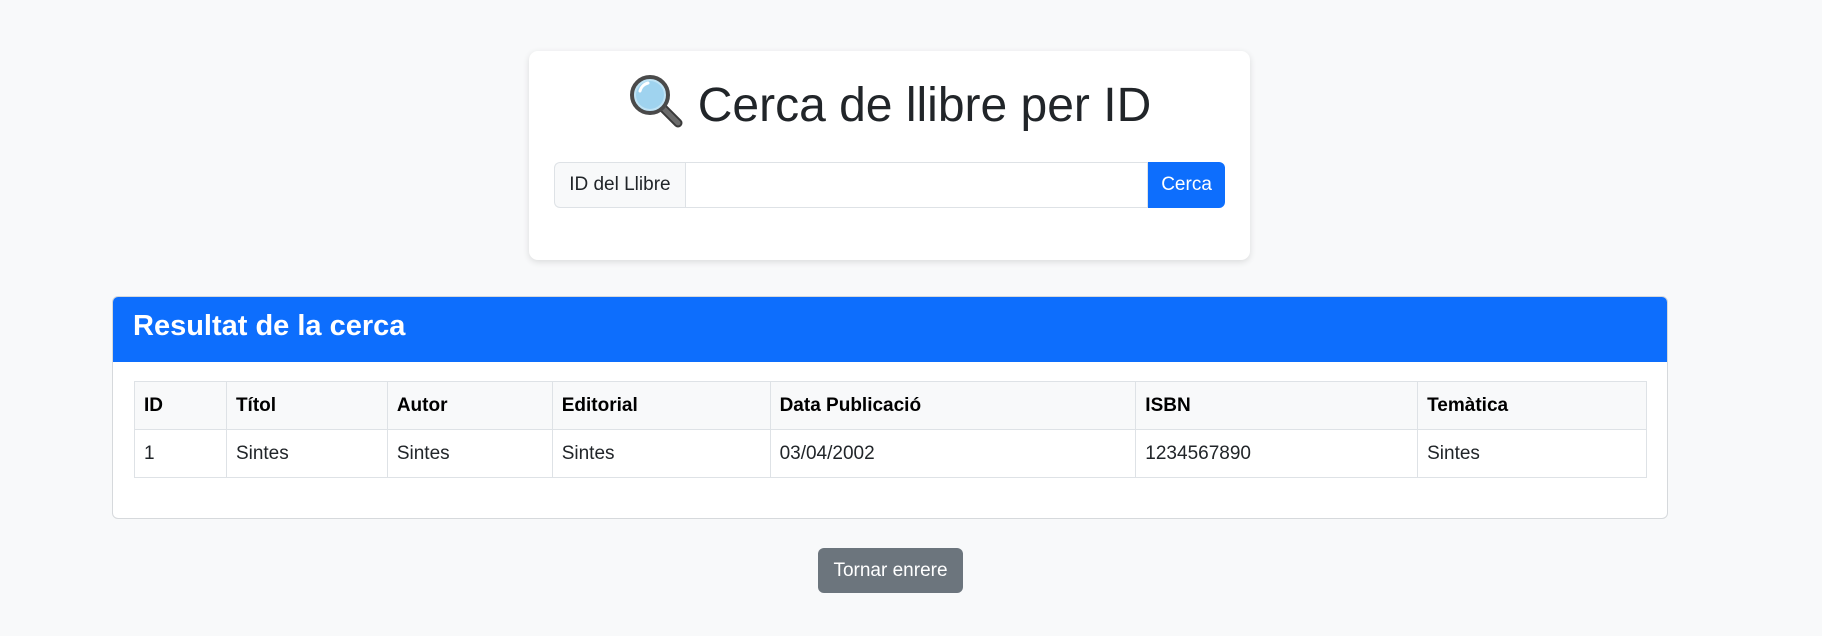  I want to click on book-id-input, so click(916, 185).